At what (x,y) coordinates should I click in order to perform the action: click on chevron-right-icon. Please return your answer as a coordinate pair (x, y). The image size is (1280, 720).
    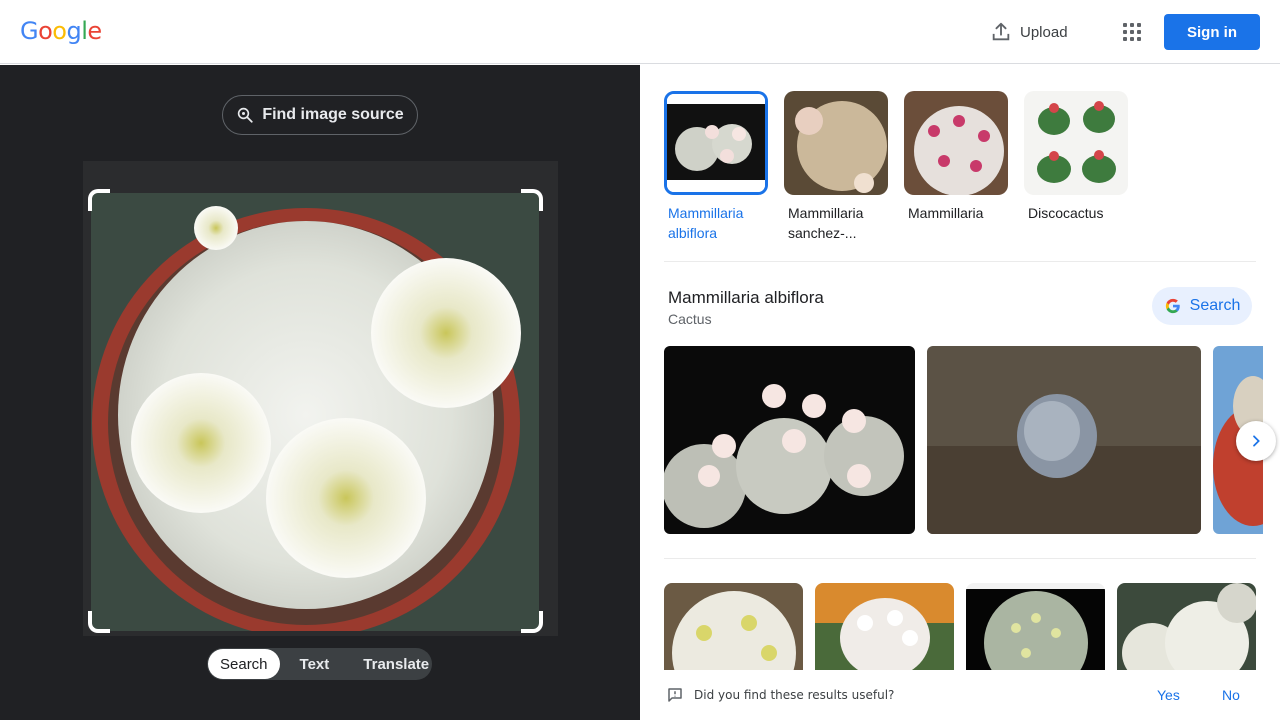
    Looking at the image, I should click on (1256, 441).